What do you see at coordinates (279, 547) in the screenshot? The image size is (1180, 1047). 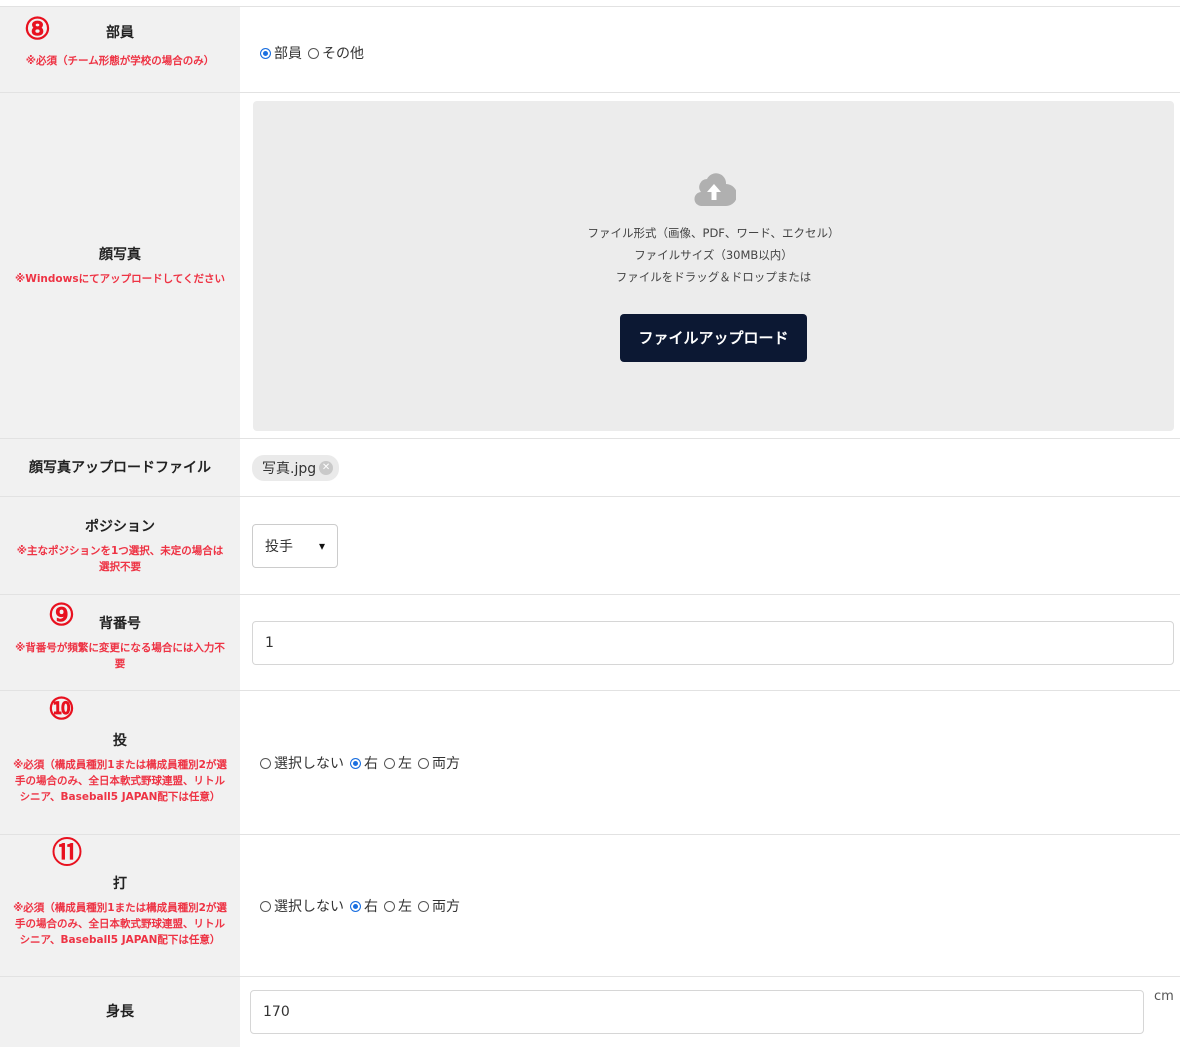 I see `position-selected-value: 投手` at bounding box center [279, 547].